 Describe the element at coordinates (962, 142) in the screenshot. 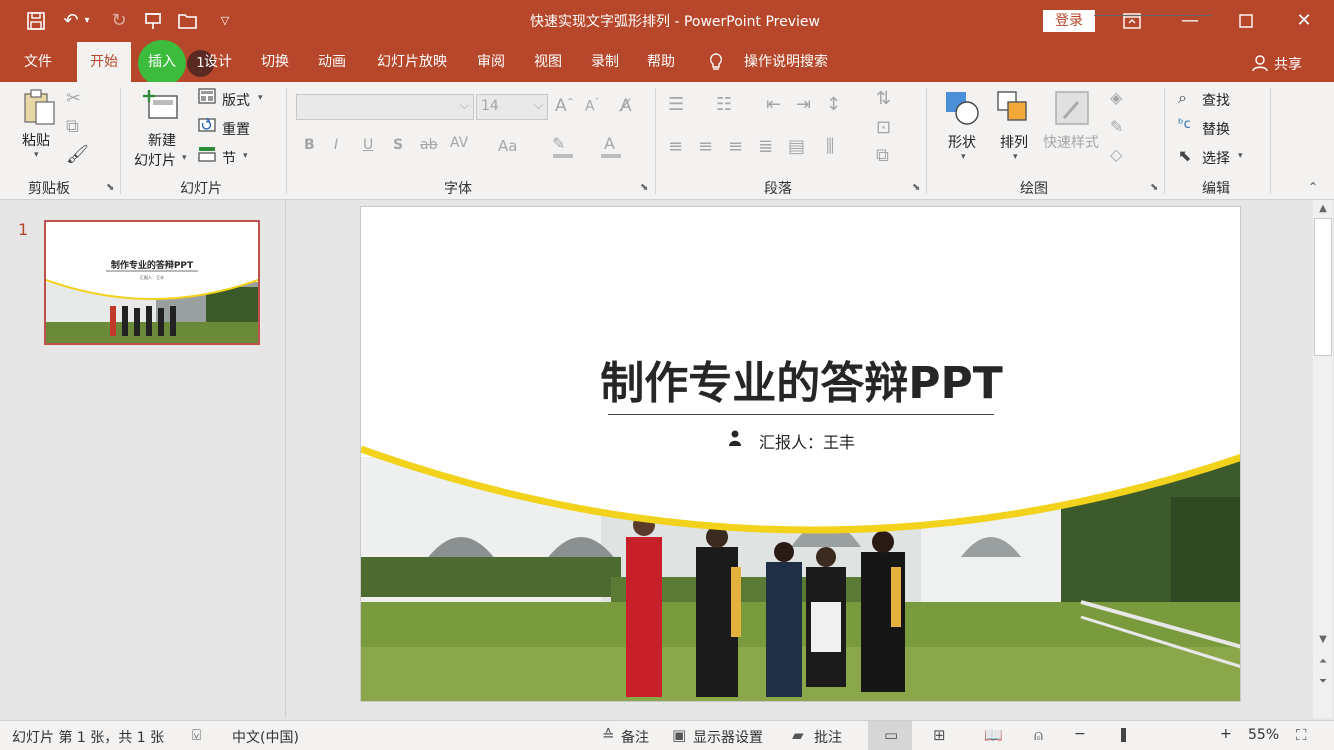

I see `shapes-button: 形状` at that location.